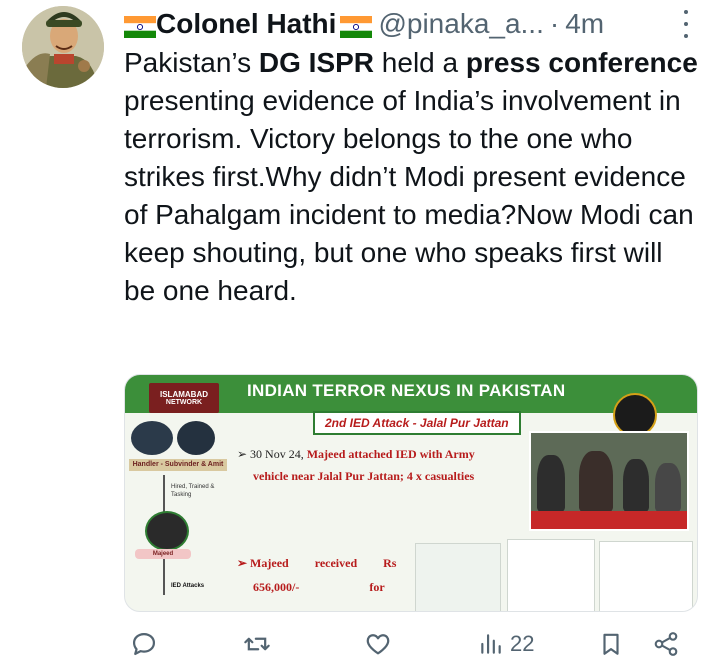 This screenshot has width=720, height=667. I want to click on views-count: 22, so click(522, 643).